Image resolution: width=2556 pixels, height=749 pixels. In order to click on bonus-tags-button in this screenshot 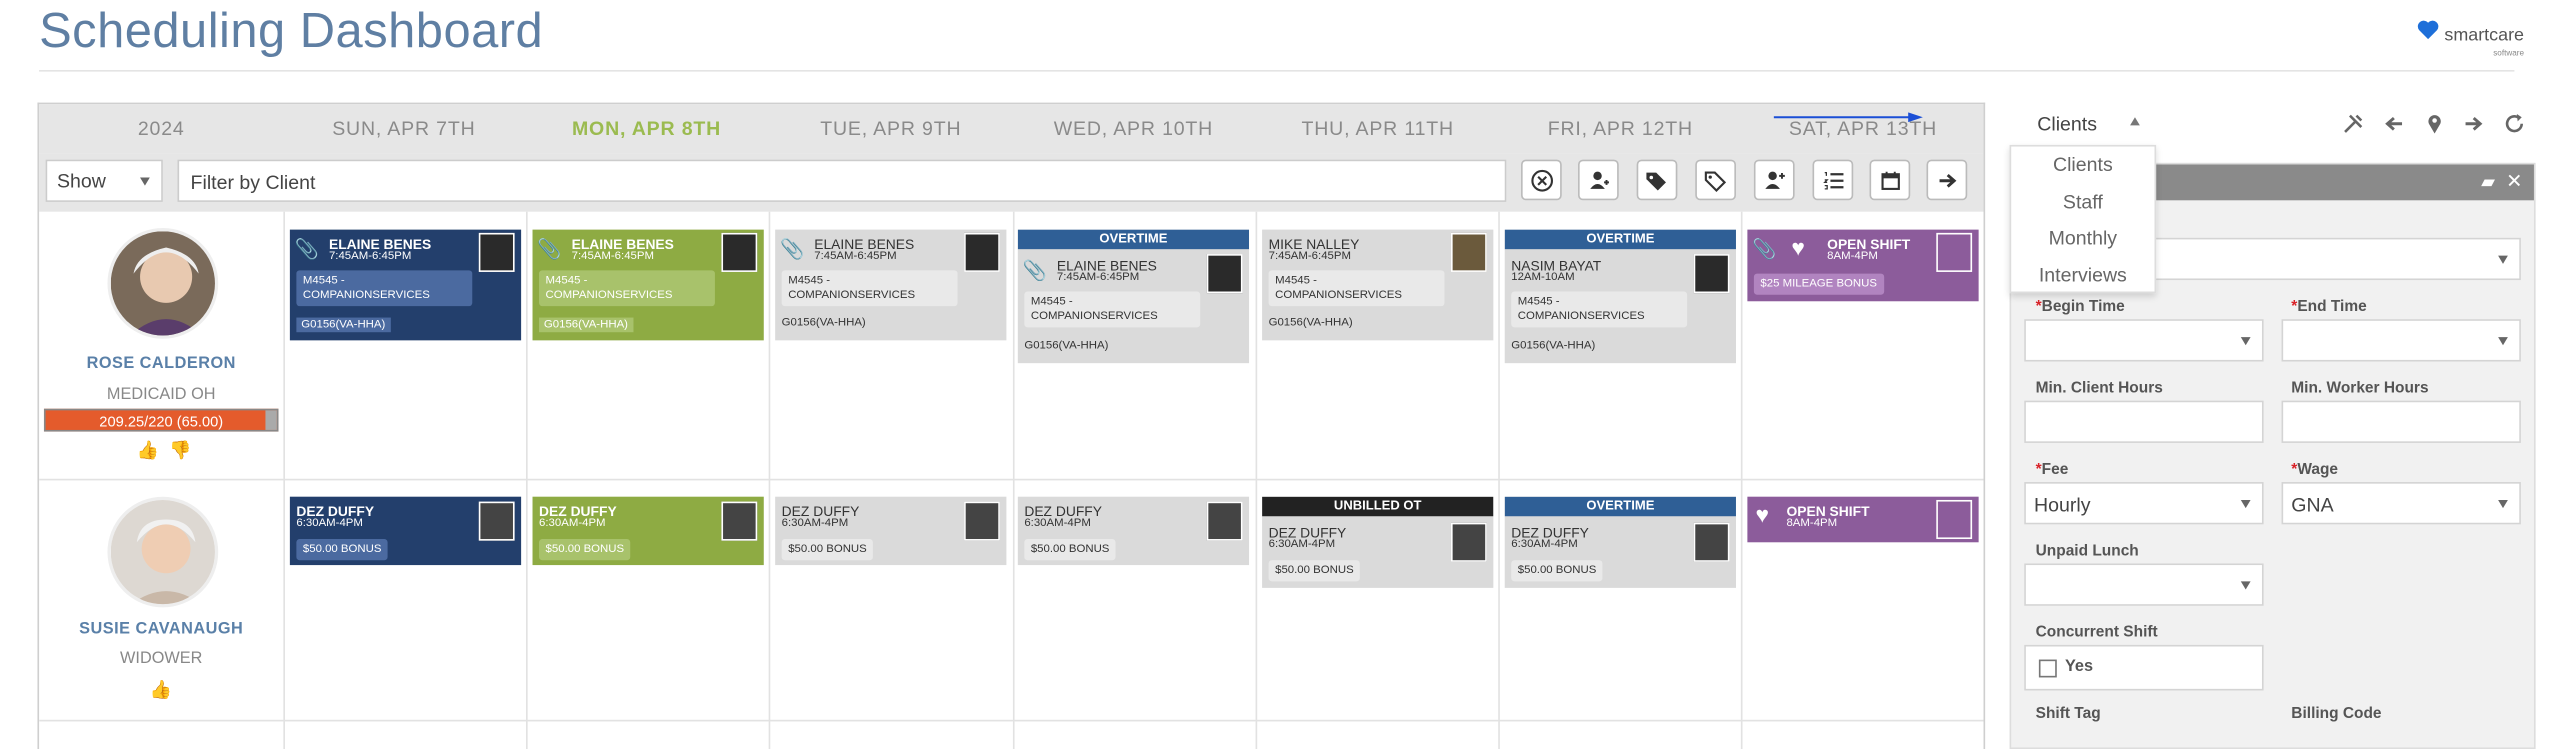, I will do `click(1715, 180)`.